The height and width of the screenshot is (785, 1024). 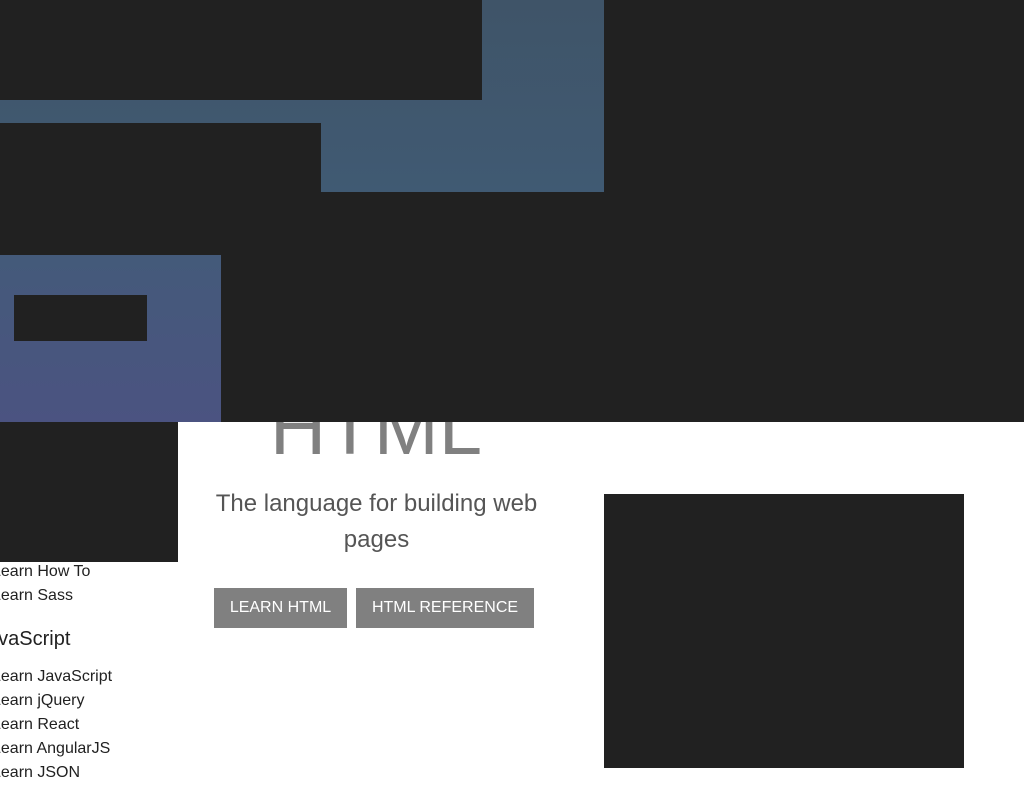 What do you see at coordinates (280, 608) in the screenshot?
I see `learn-html-button: LEARN HTML` at bounding box center [280, 608].